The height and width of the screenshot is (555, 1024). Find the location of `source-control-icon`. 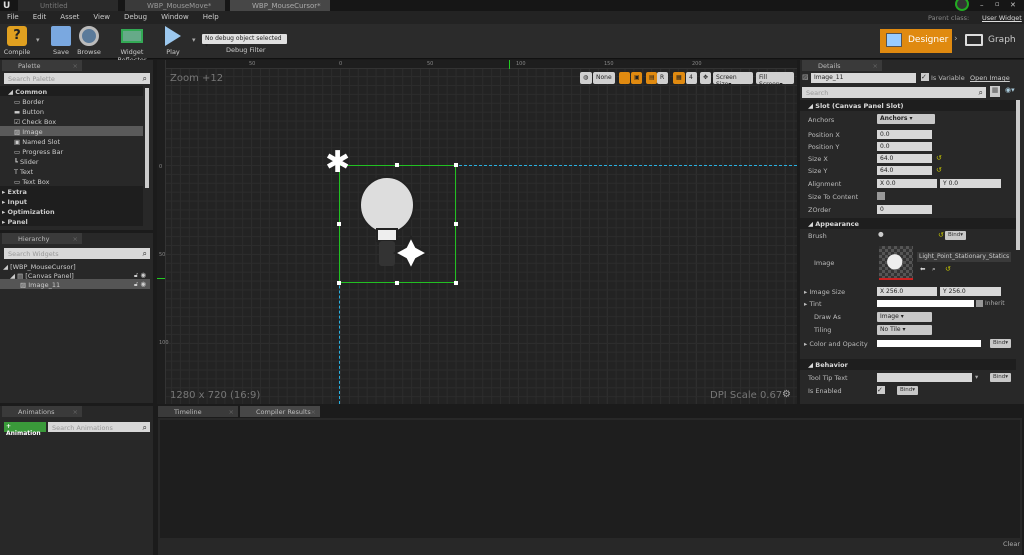

source-control-icon is located at coordinates (962, 5).